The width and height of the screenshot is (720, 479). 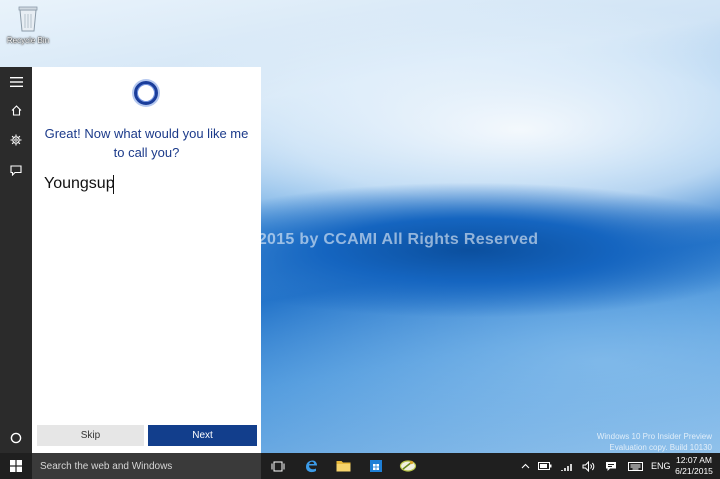 I want to click on edge-icon, so click(x=311, y=466).